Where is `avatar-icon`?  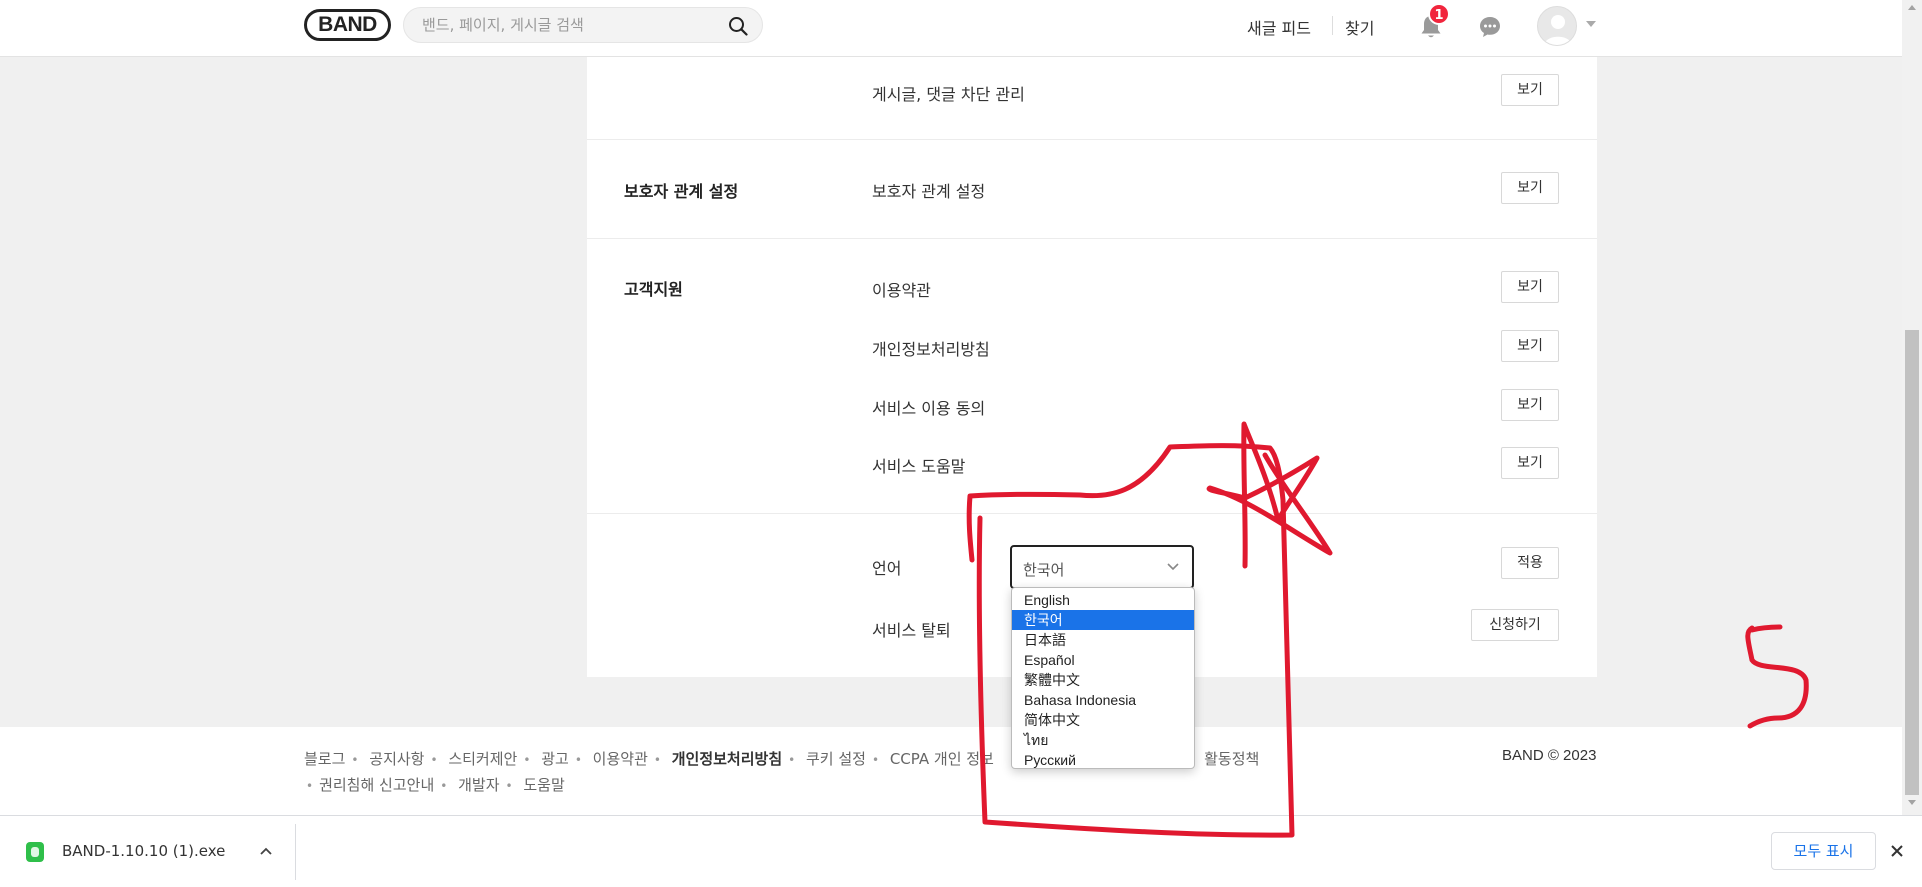 avatar-icon is located at coordinates (1557, 26).